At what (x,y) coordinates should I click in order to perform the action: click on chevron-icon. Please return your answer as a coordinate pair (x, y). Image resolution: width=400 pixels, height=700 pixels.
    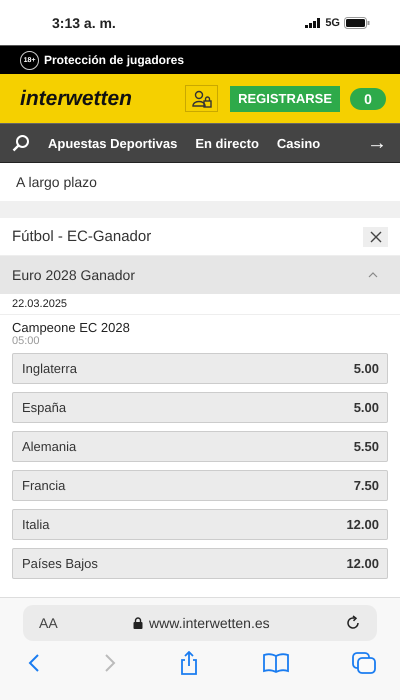
    Looking at the image, I should click on (373, 275).